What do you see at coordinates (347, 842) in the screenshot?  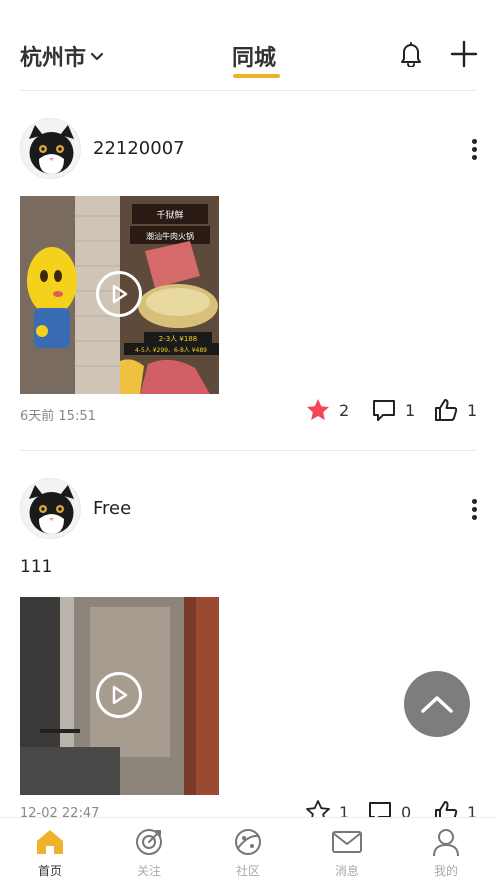 I see `mail-icon` at bounding box center [347, 842].